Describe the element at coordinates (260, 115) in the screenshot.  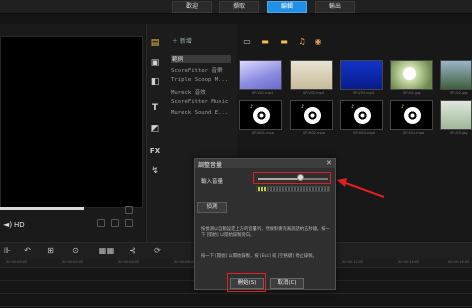
I see `thumbnail-music-1: ♪` at that location.